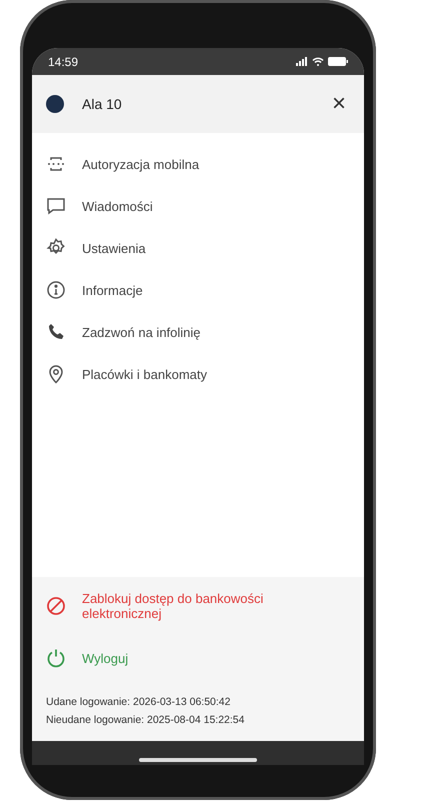 Image resolution: width=441 pixels, height=803 pixels. Describe the element at coordinates (302, 61) in the screenshot. I see `signal-icon` at that location.